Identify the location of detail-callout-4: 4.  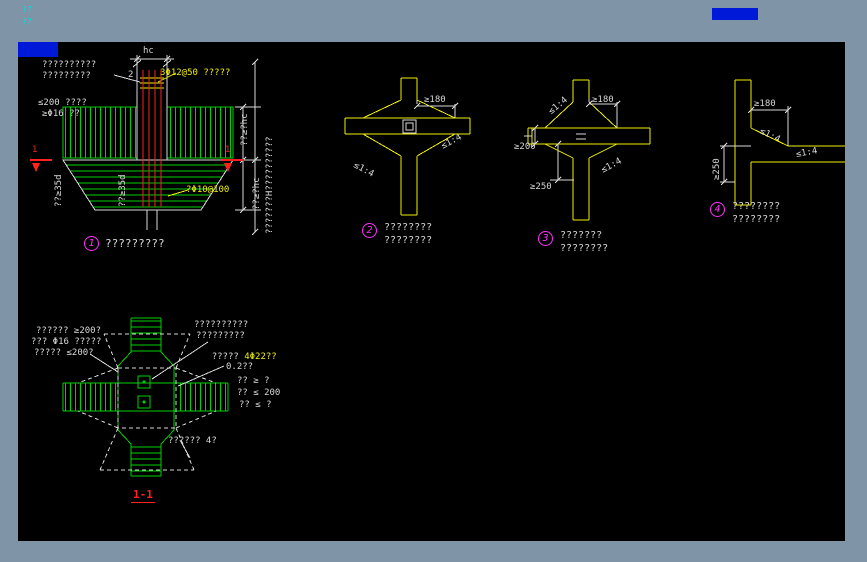
(717, 209).